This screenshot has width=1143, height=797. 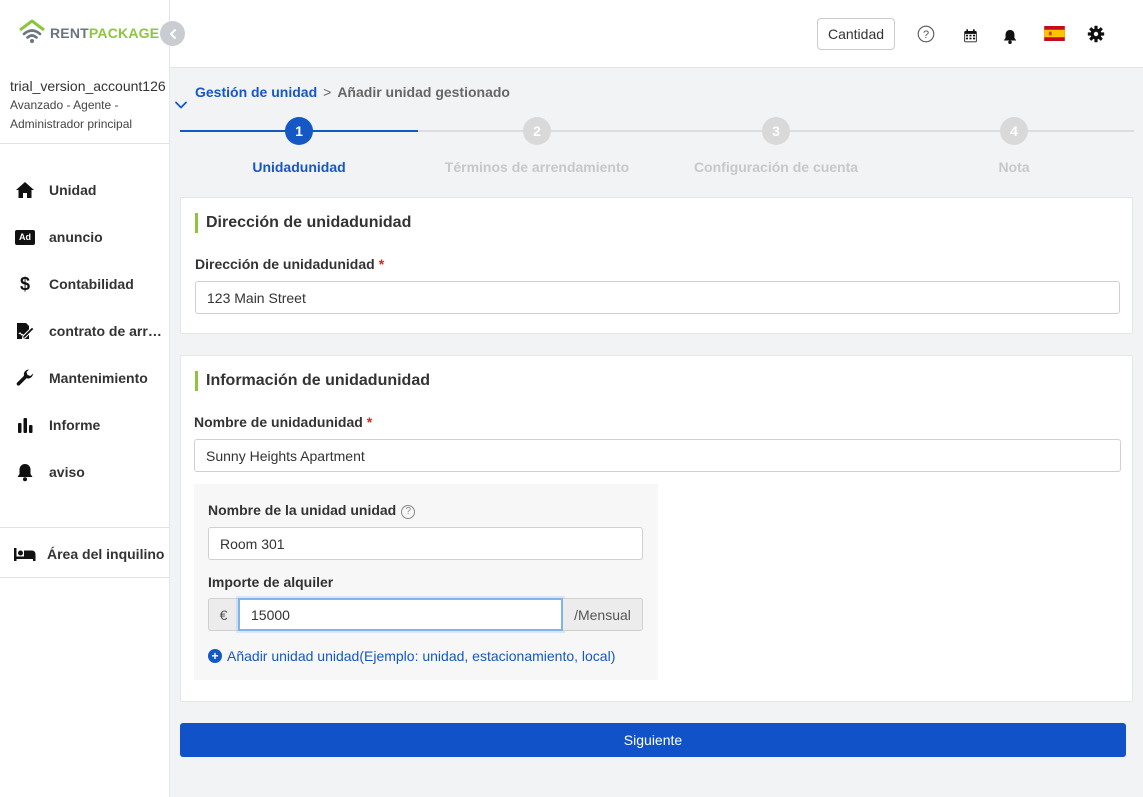 I want to click on sidebar-item-informe: Informe, so click(x=85, y=425).